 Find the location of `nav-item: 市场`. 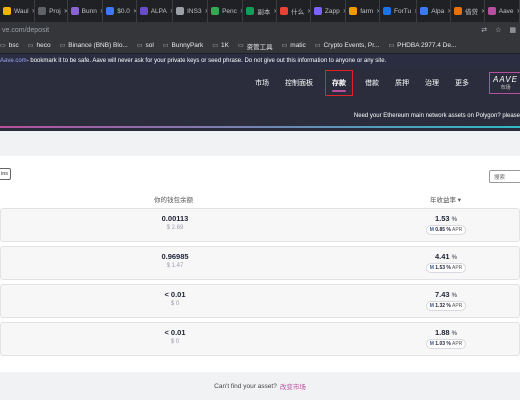

nav-item: 市场 is located at coordinates (262, 82).